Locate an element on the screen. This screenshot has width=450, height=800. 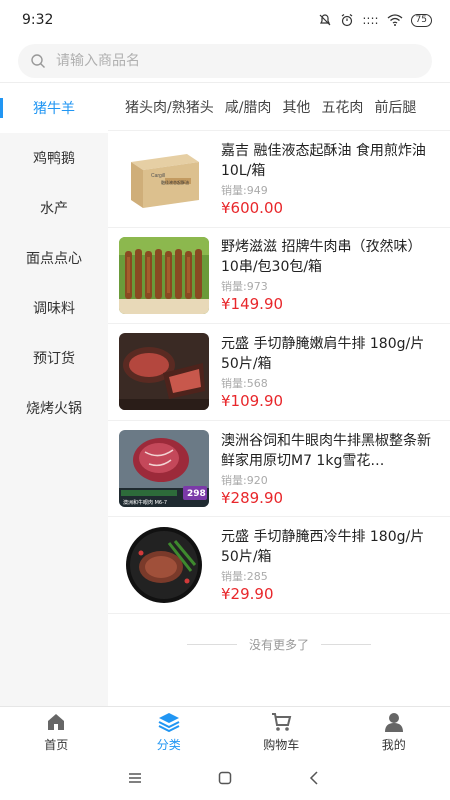
user-icon is located at coordinates (393, 722).